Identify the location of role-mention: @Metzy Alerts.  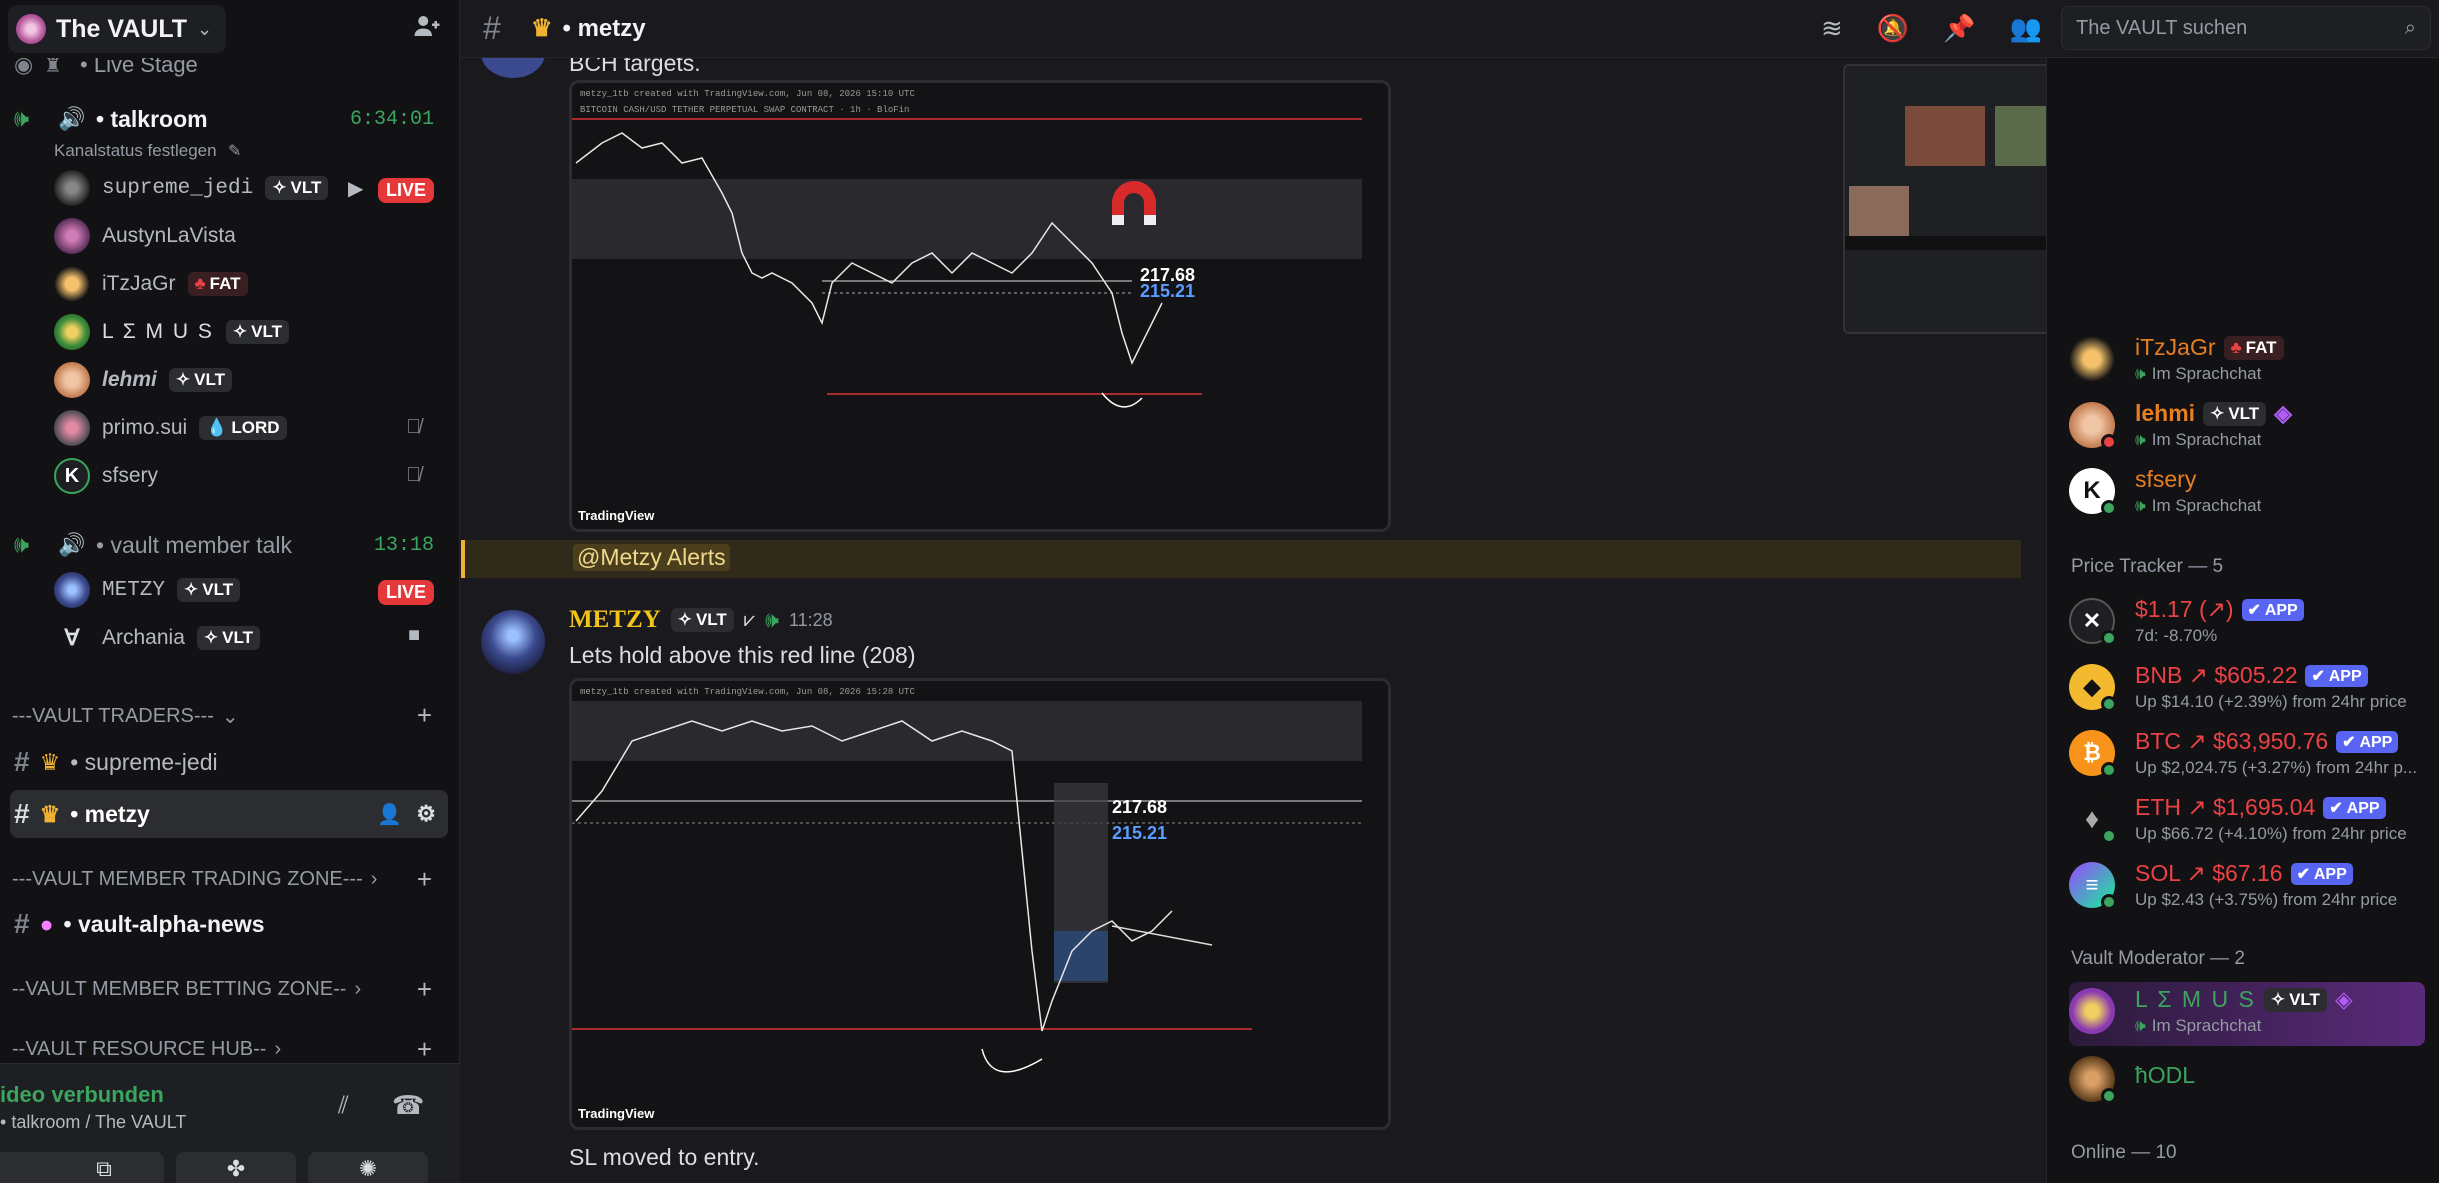
(651, 557).